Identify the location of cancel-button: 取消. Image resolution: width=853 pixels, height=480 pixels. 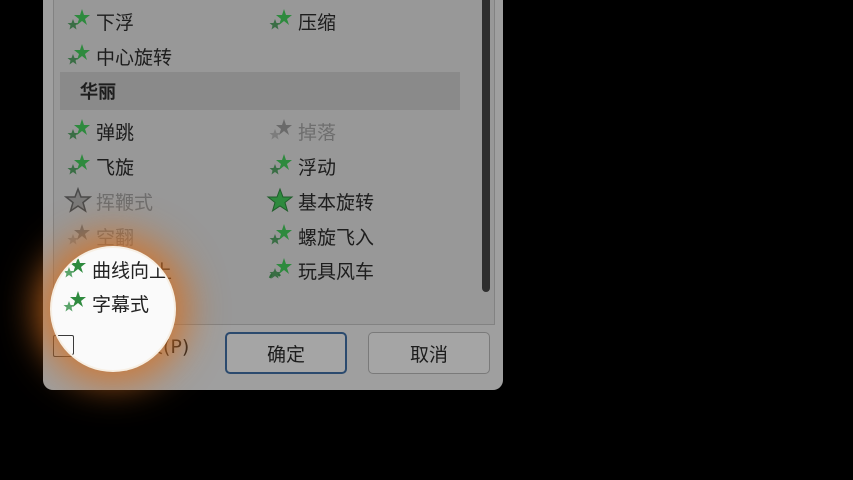
(429, 353).